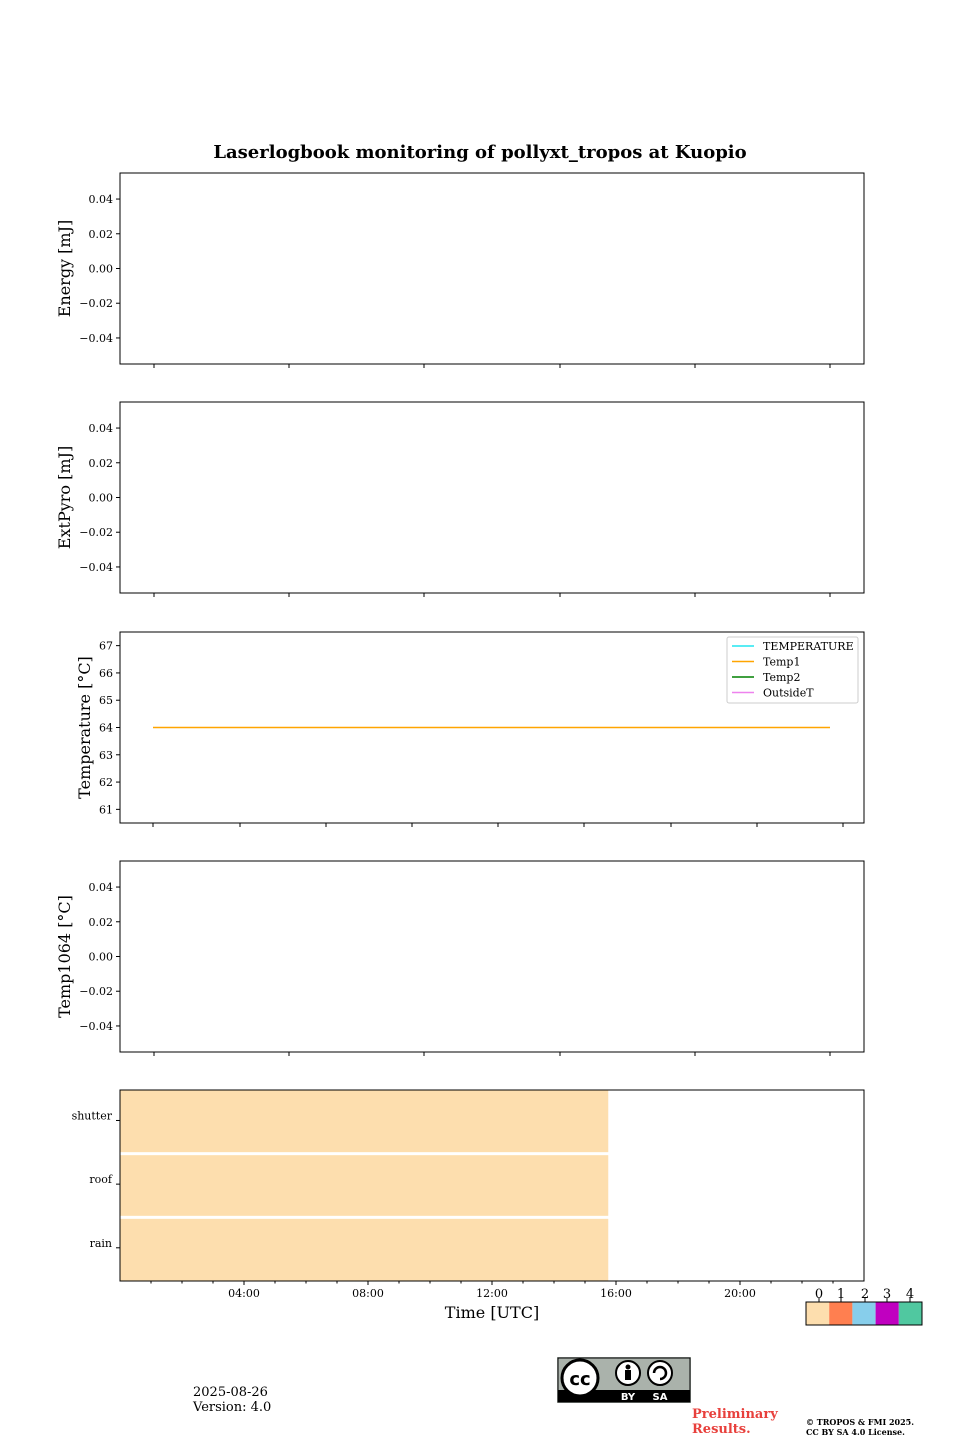 The height and width of the screenshot is (1440, 960). Describe the element at coordinates (855, 1432) in the screenshot. I see `copyright-line2: CC BY SA 4.0 License.` at that location.